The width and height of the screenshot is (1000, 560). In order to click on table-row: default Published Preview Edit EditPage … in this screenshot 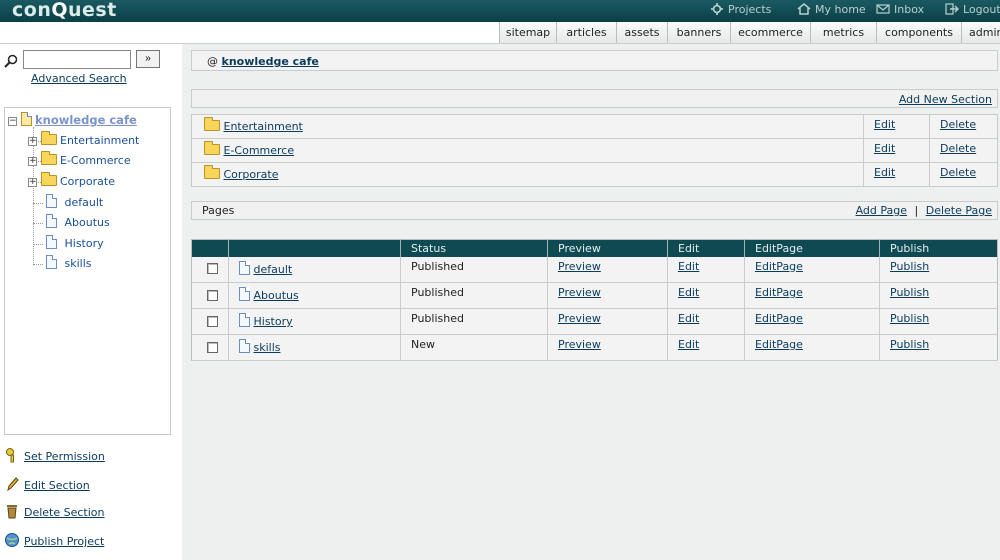, I will do `click(594, 269)`.